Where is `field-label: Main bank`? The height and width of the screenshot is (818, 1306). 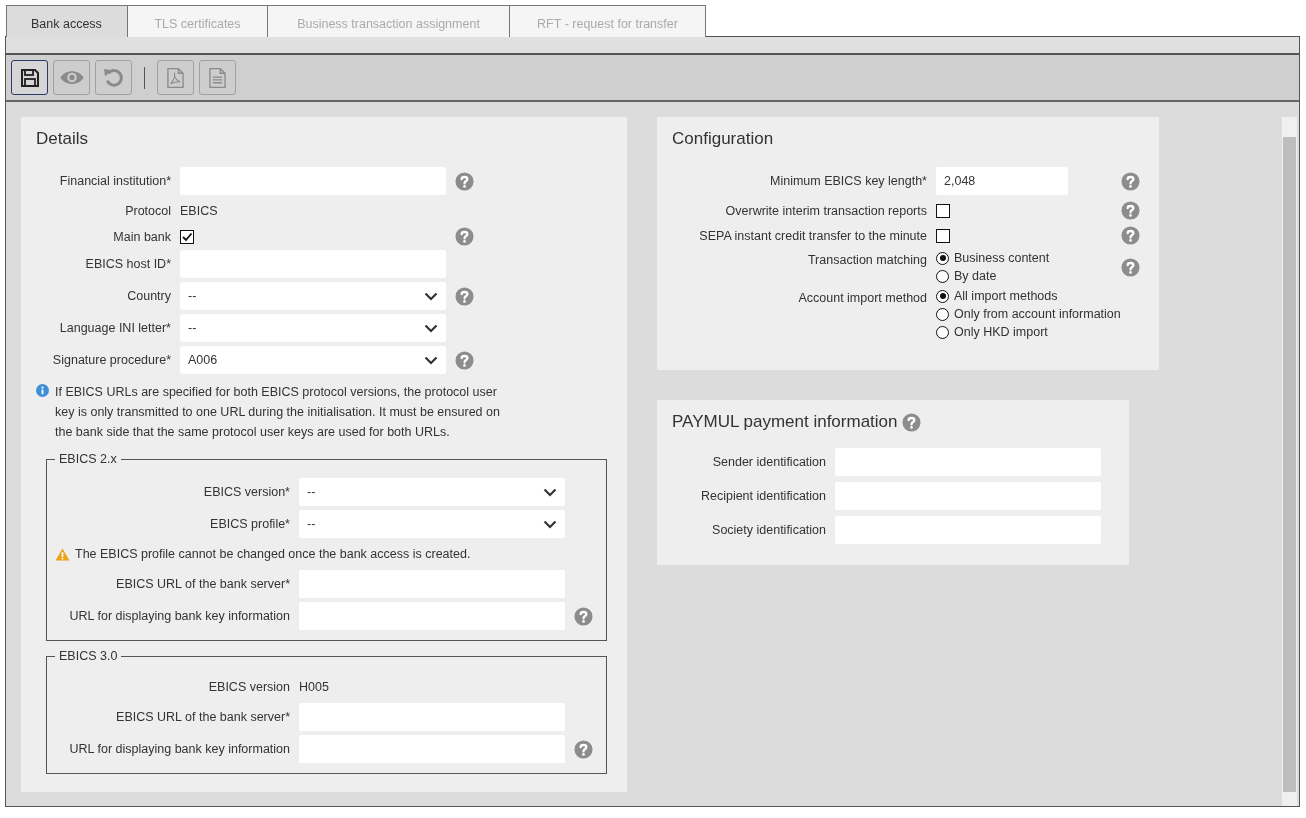
field-label: Main bank is located at coordinates (141, 237).